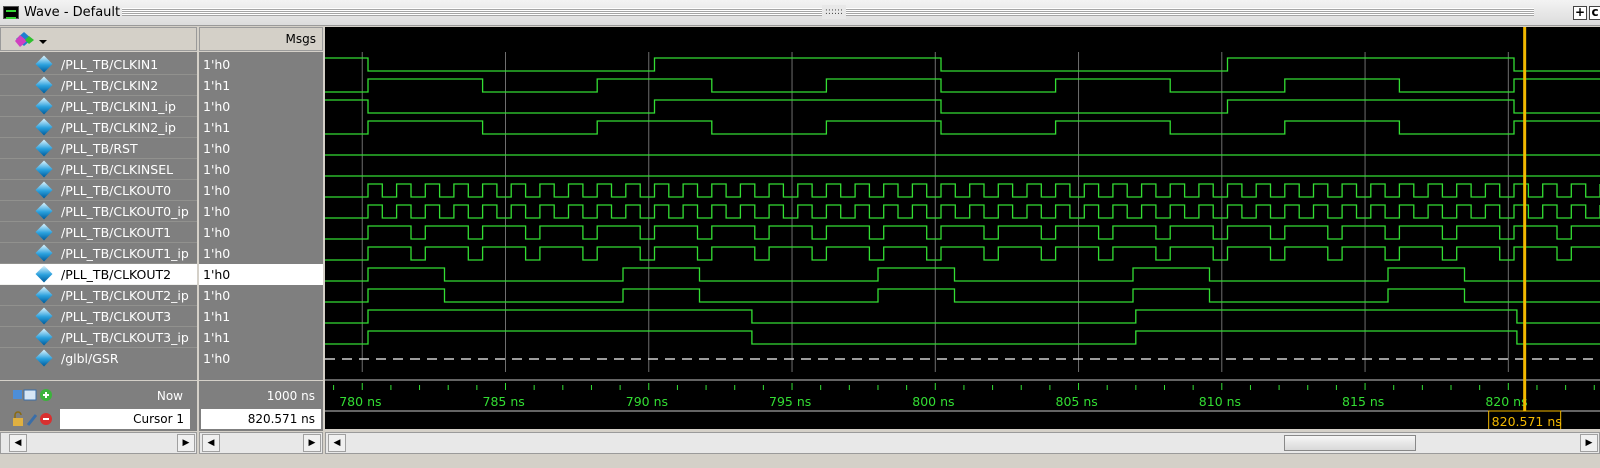 The height and width of the screenshot is (468, 1600). I want to click on signal-name: /PLL_TB/CLKOUT2_ip, so click(125, 295).